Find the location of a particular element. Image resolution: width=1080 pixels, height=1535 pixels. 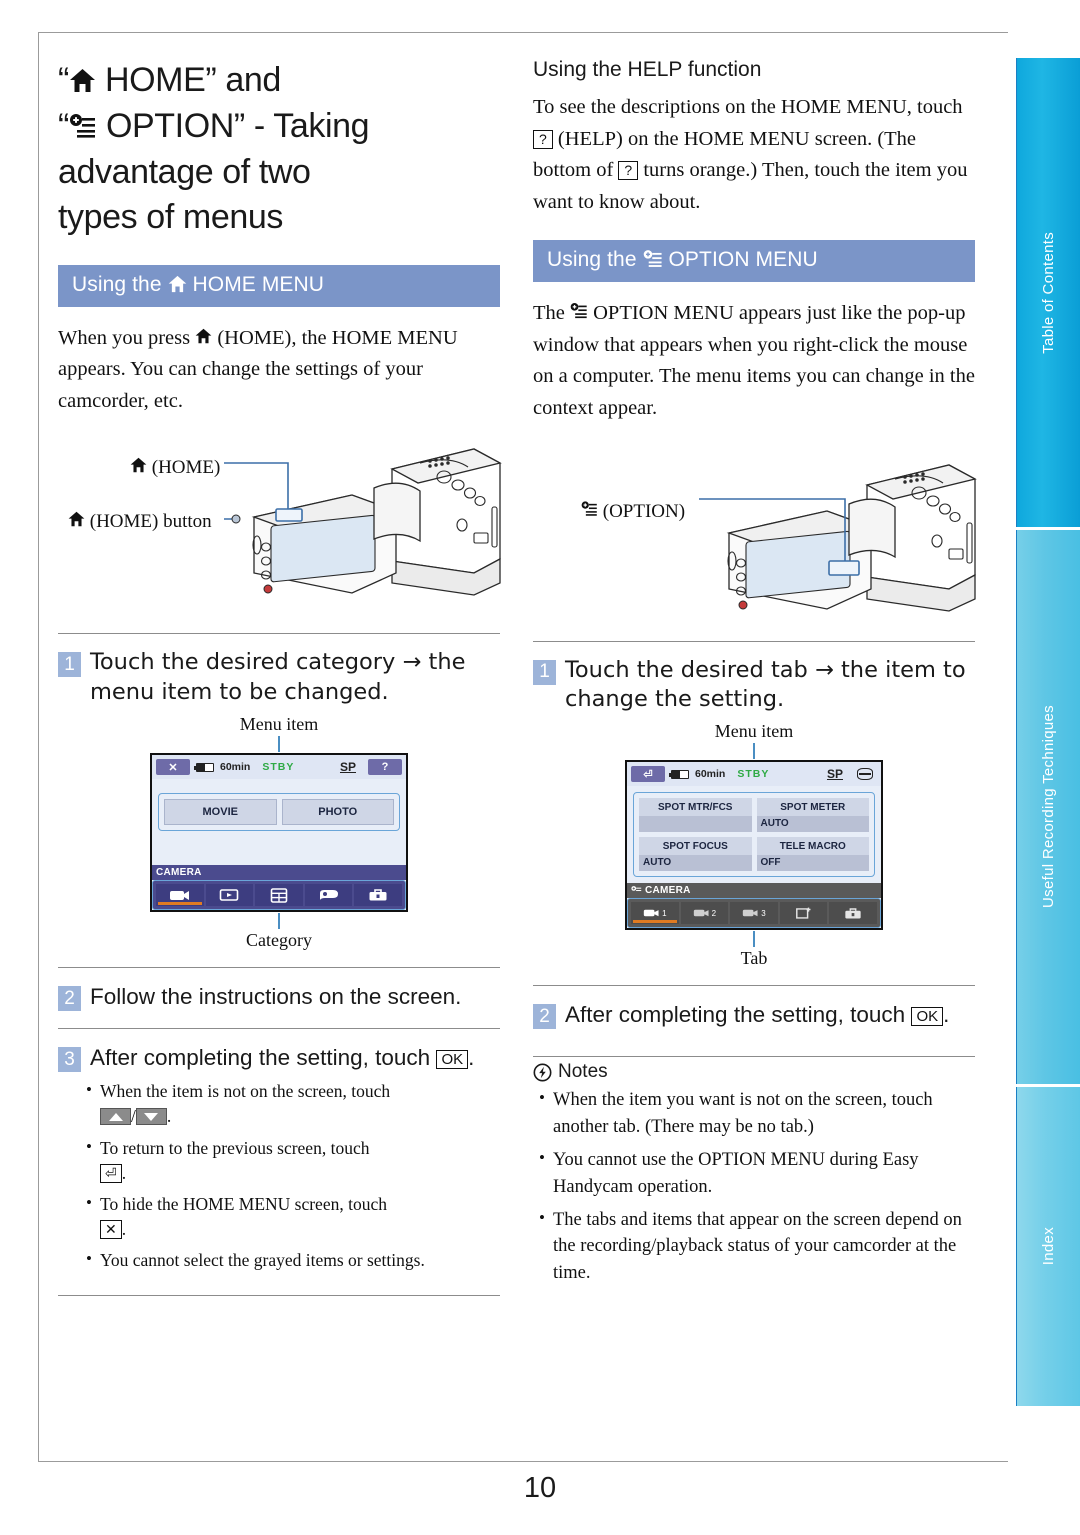

bullet-text: To return to the previous screen, touch is located at coordinates (235, 1147).